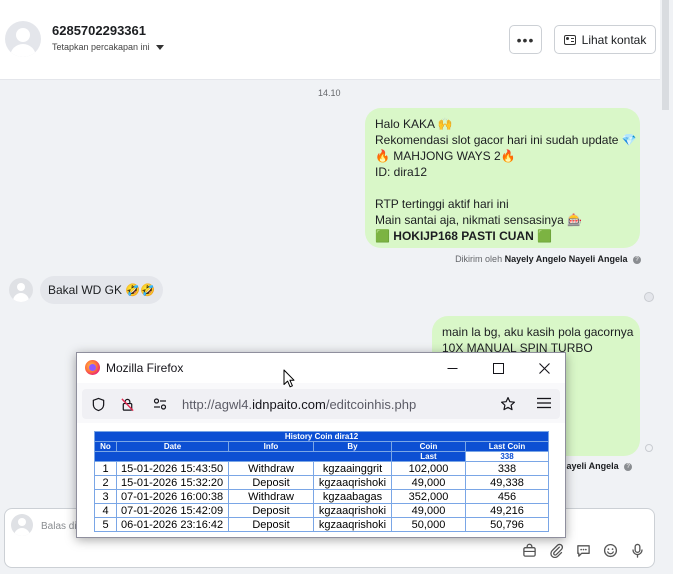 The image size is (673, 574). Describe the element at coordinates (544, 405) in the screenshot. I see `hamburger-menu-icon` at that location.